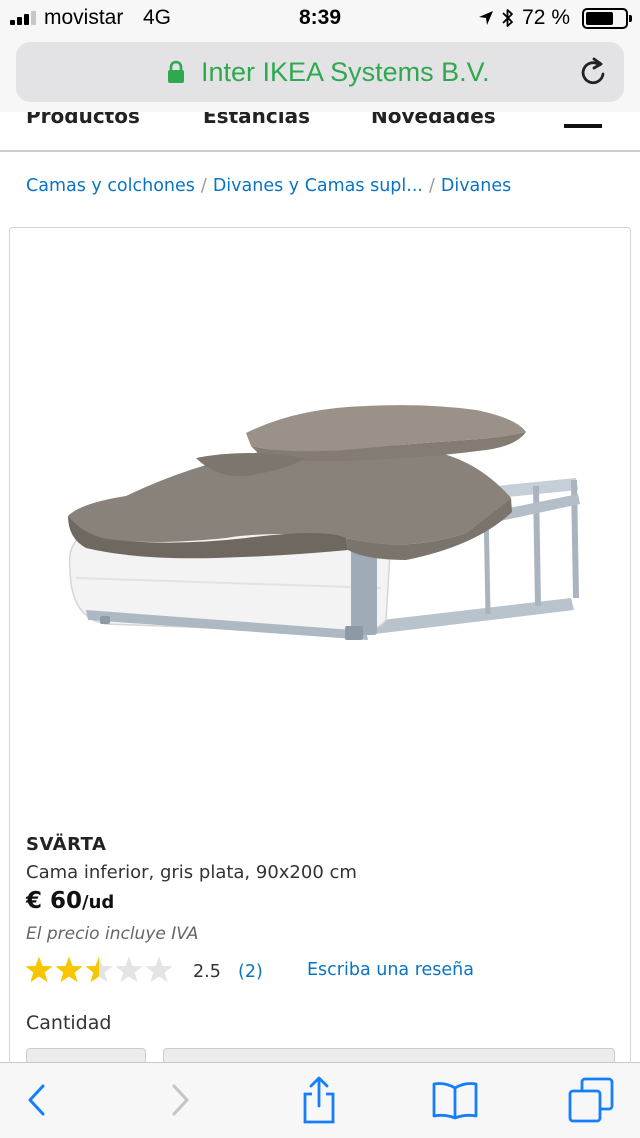  I want to click on write-review-link: Escriba una reseña, so click(390, 970).